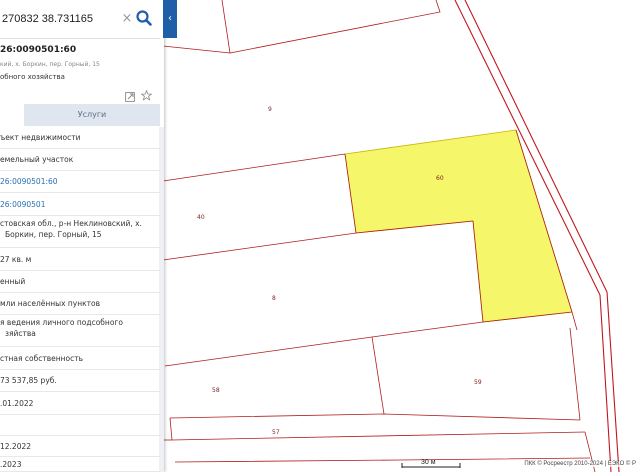 The width and height of the screenshot is (640, 472). What do you see at coordinates (13, 281) in the screenshot?
I see `attribute-value: енный` at bounding box center [13, 281].